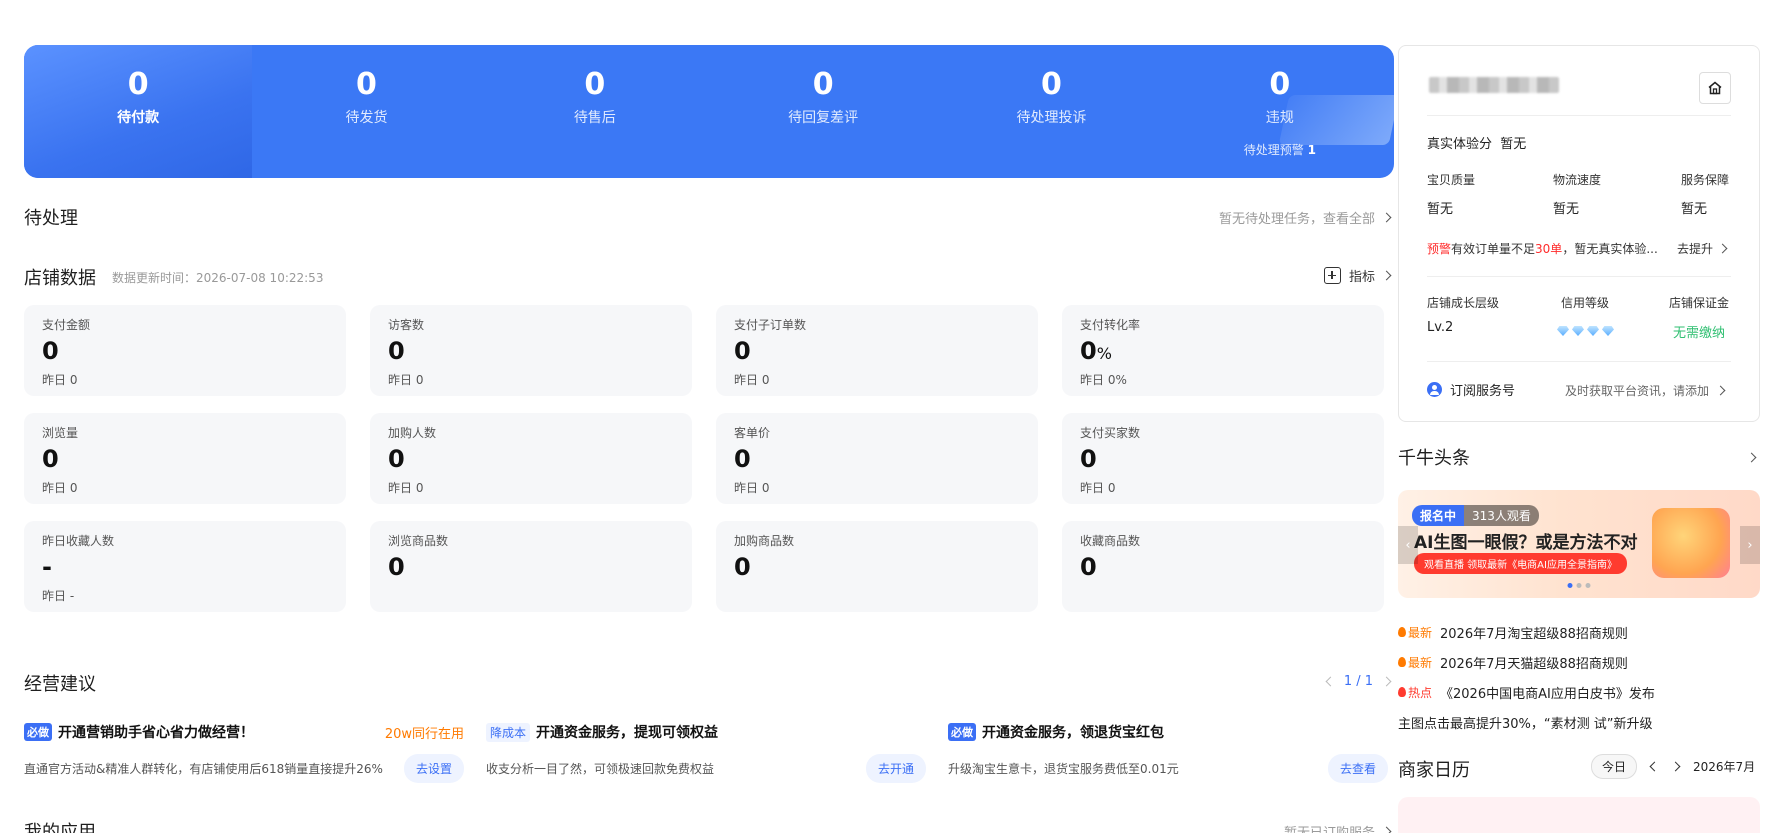  I want to click on status-violations: 0 违规 待处理预警 1, so click(1280, 111).